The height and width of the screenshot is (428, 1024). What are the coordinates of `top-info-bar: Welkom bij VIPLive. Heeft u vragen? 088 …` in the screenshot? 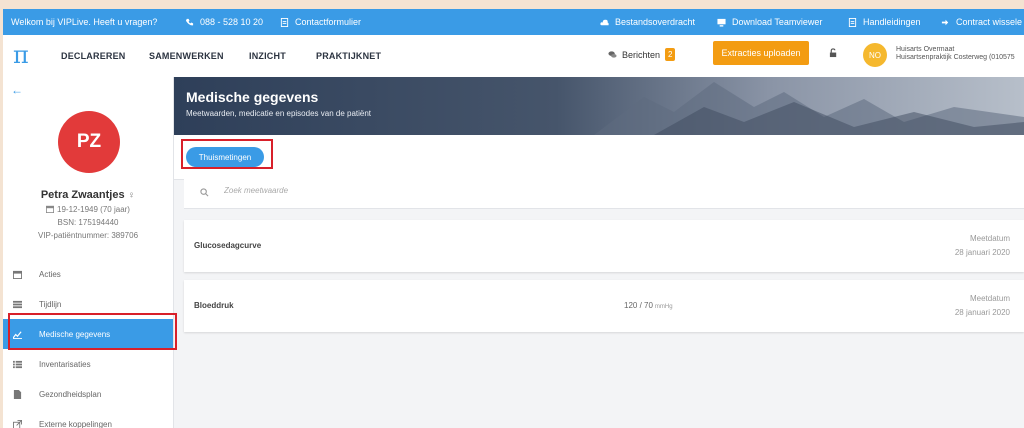 It's located at (513, 22).